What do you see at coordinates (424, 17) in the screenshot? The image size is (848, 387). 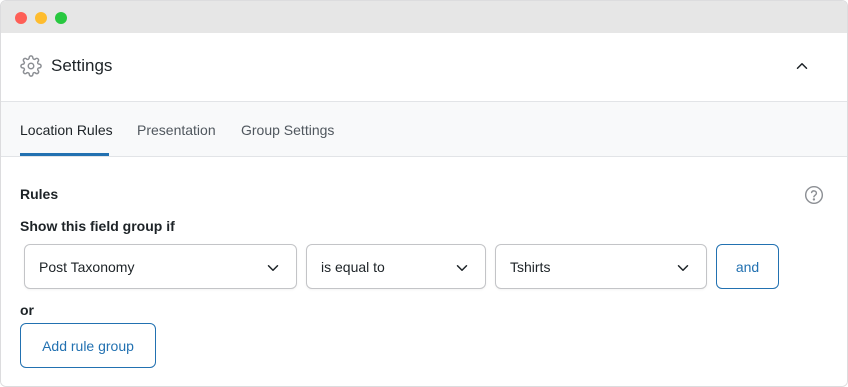 I see `window-titlebar` at bounding box center [424, 17].